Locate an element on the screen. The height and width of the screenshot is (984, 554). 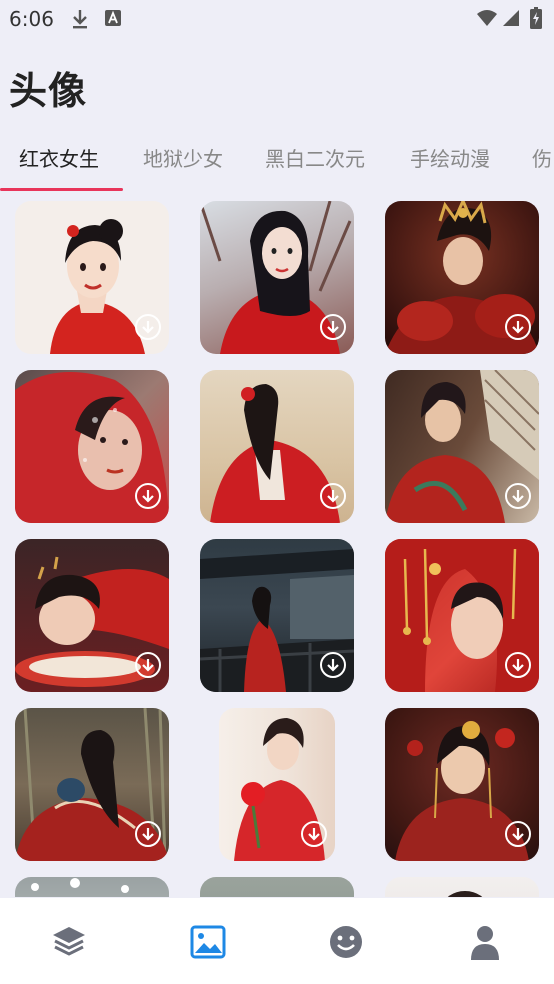
status-time: 6:06 is located at coordinates (31, 19).